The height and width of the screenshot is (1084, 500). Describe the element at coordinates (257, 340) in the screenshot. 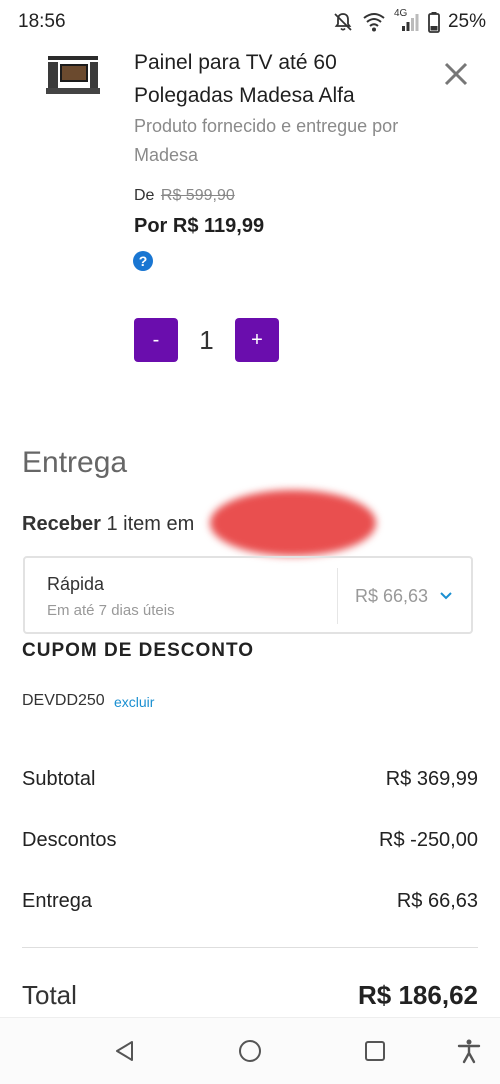

I see `quantity-increase-button: +` at that location.